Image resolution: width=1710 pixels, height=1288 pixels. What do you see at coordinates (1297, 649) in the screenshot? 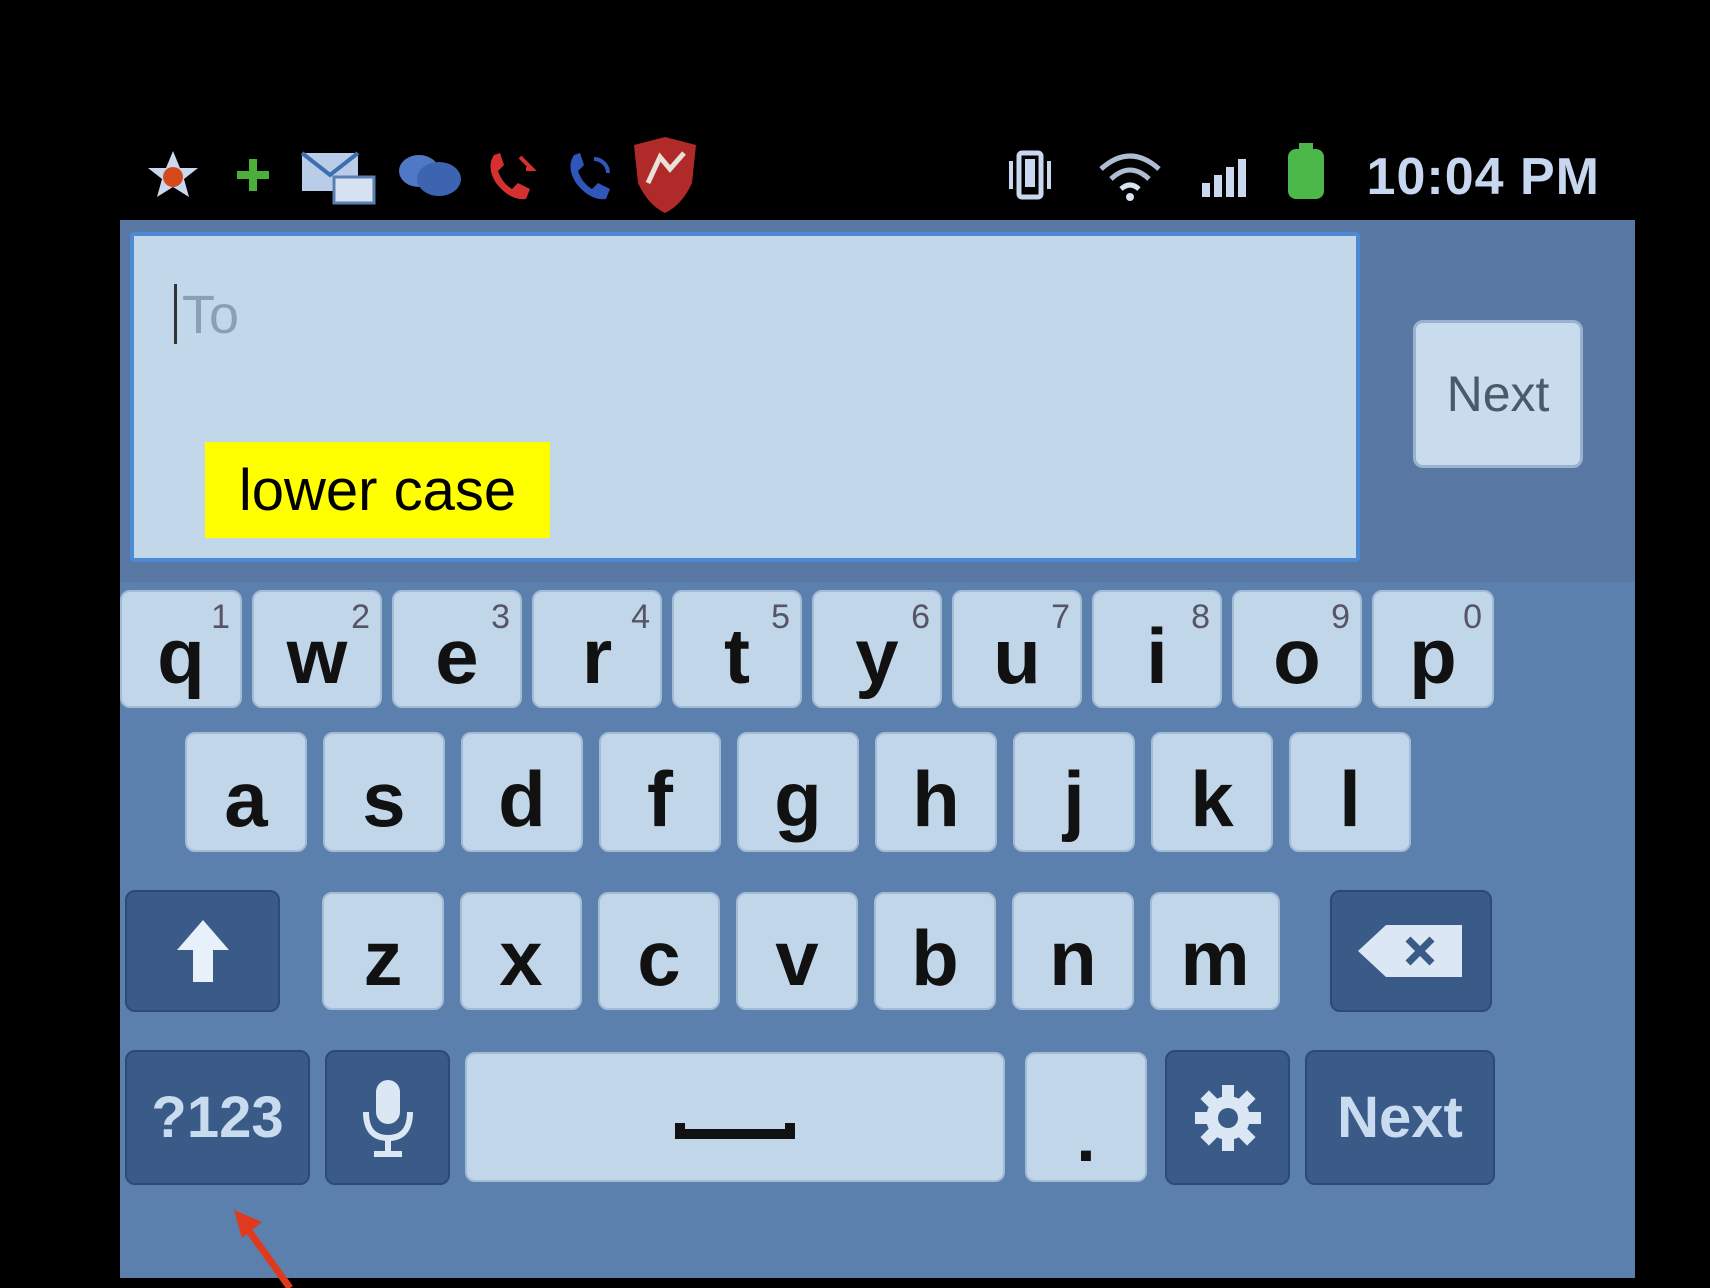
I see `key-o: o 9` at bounding box center [1297, 649].